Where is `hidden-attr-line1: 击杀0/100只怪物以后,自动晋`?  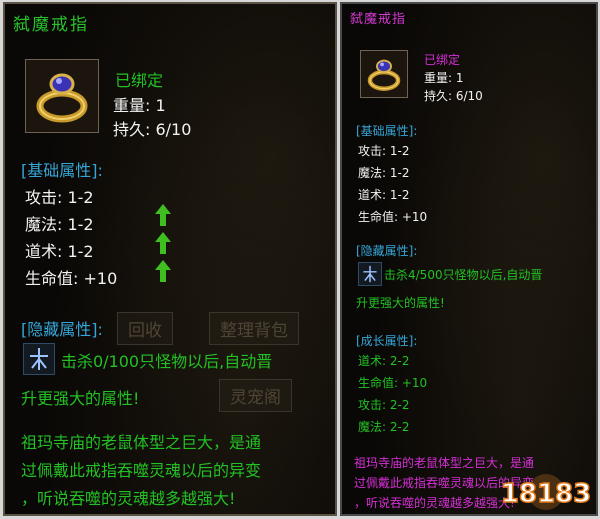
hidden-attr-line1: 击杀0/100只怪物以后,自动晋 is located at coordinates (167, 361).